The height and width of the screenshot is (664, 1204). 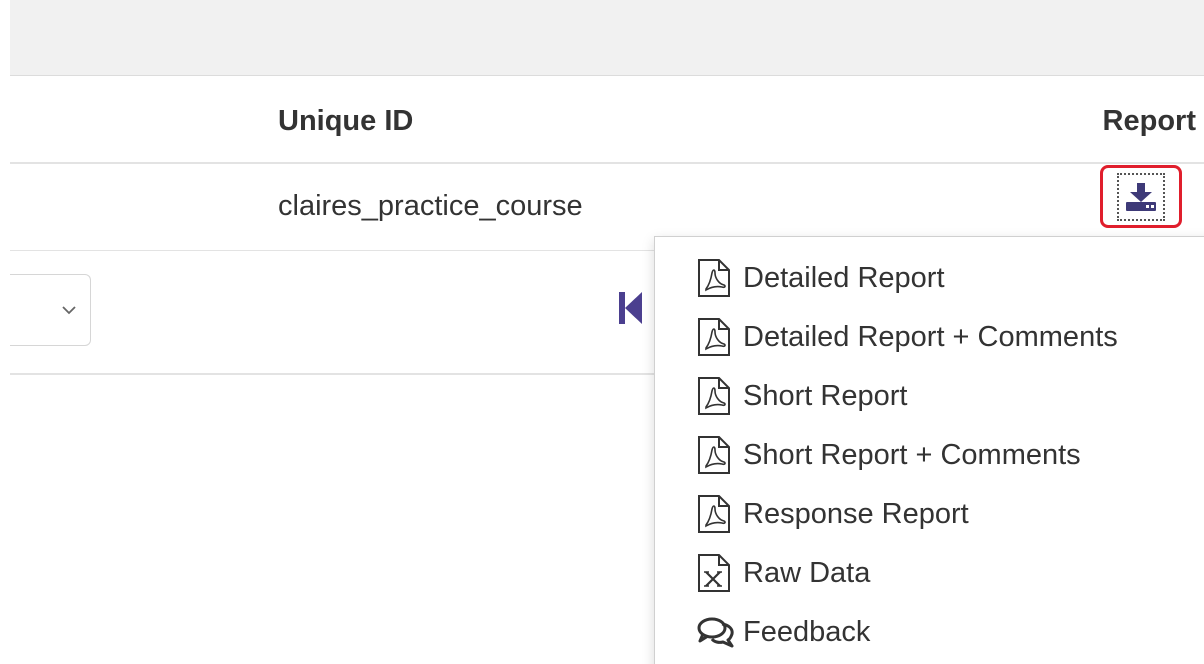 What do you see at coordinates (50, 310) in the screenshot?
I see `page-size-select` at bounding box center [50, 310].